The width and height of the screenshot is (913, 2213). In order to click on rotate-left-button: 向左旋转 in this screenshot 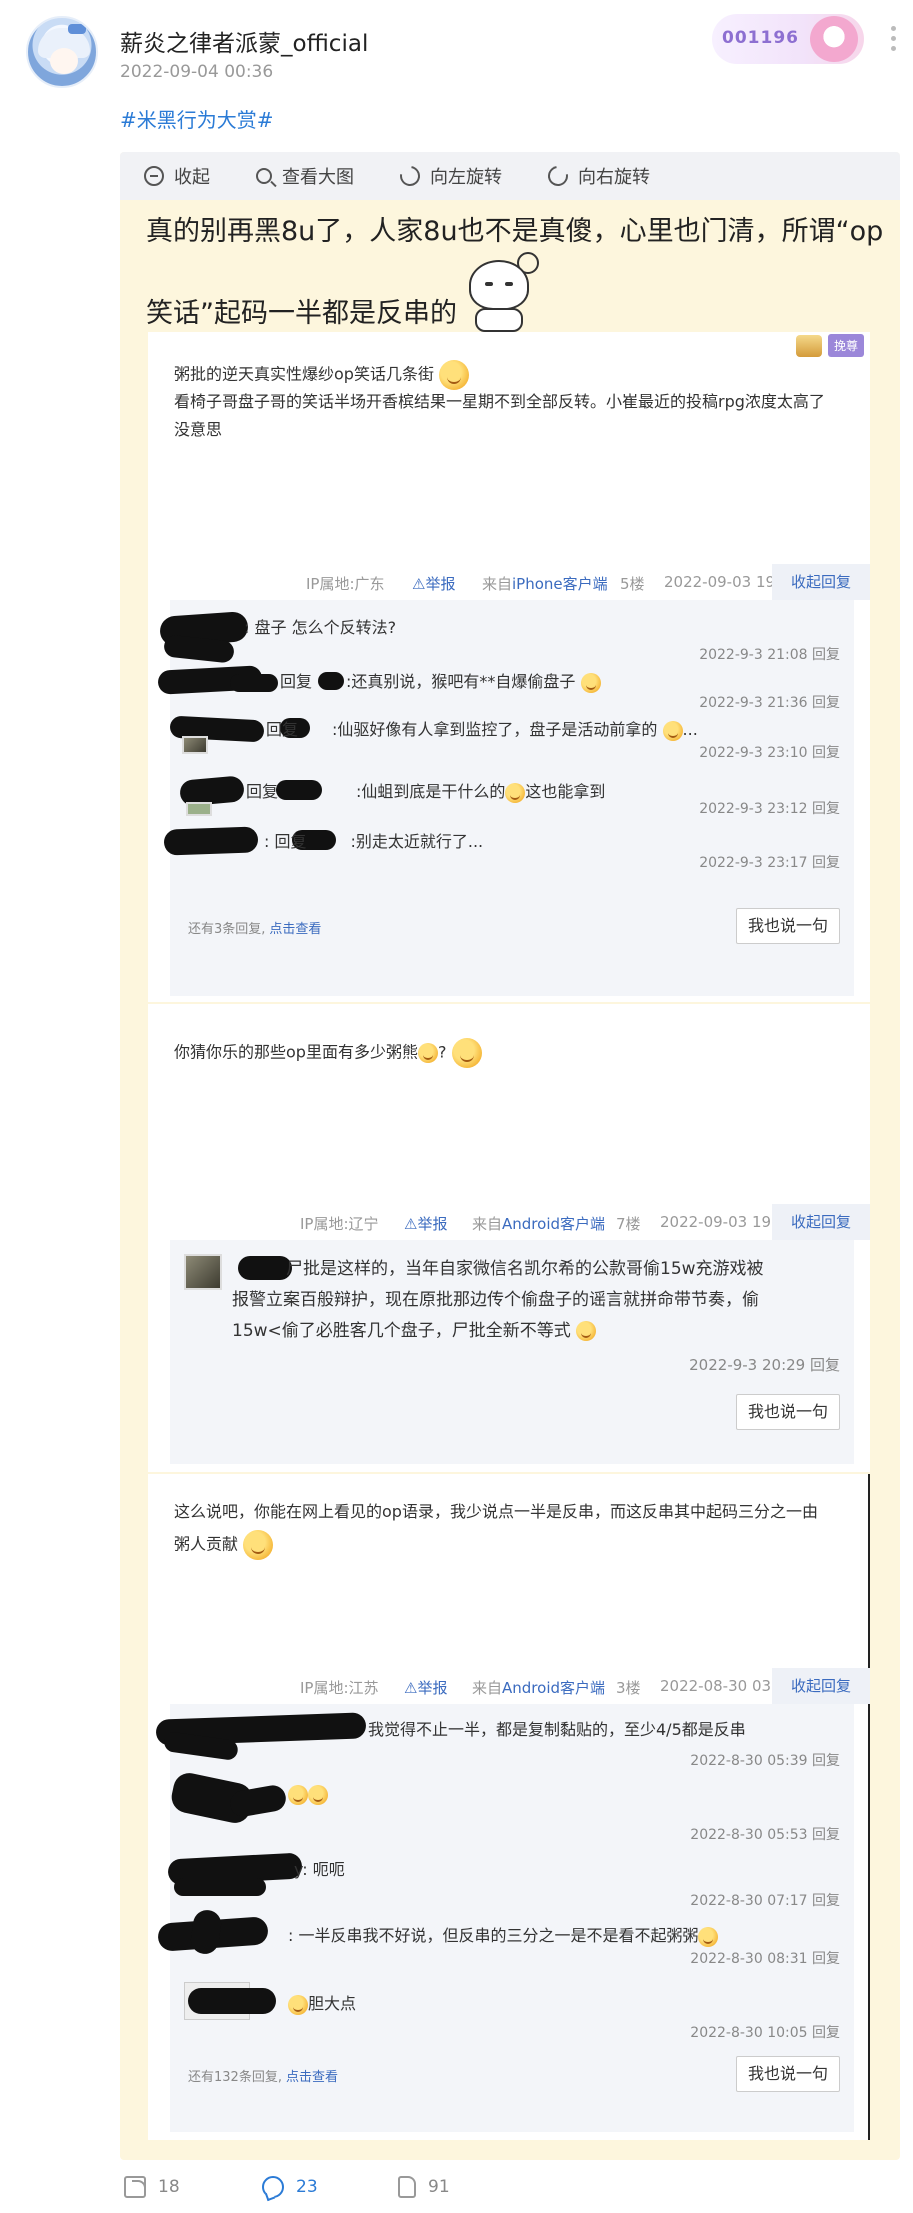, I will do `click(449, 176)`.